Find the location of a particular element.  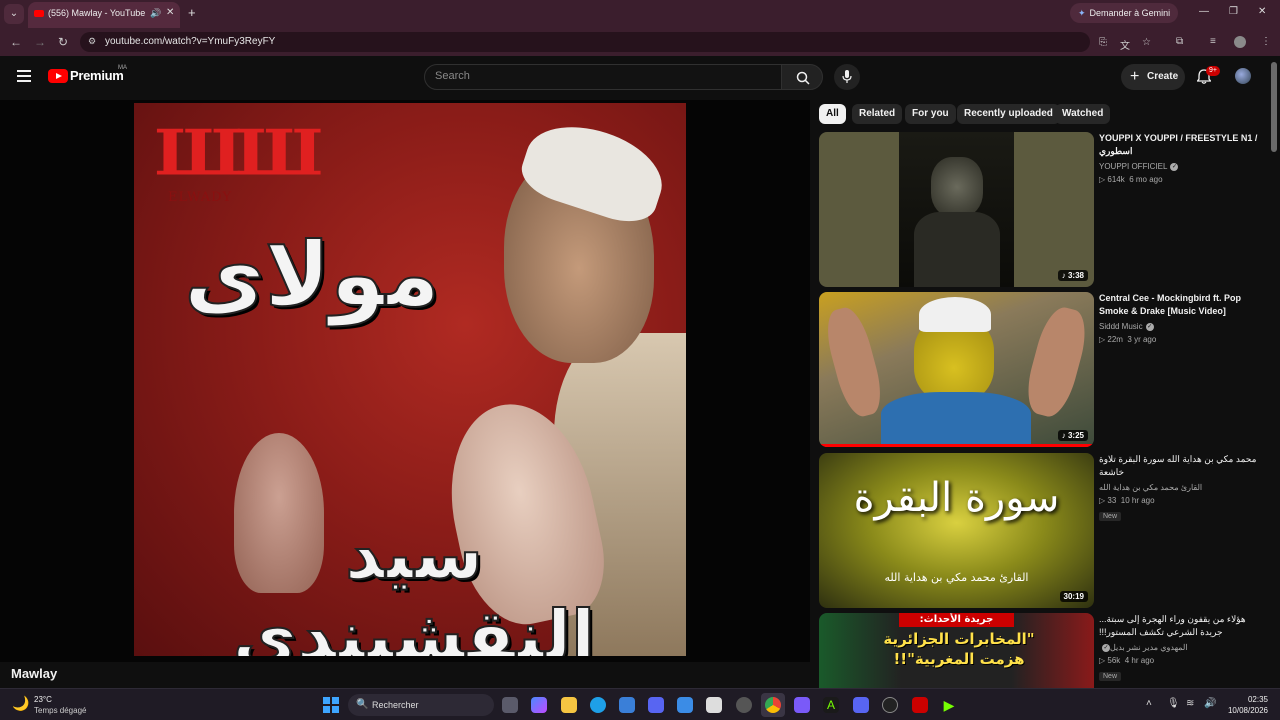

chrome-icon is located at coordinates (773, 705).